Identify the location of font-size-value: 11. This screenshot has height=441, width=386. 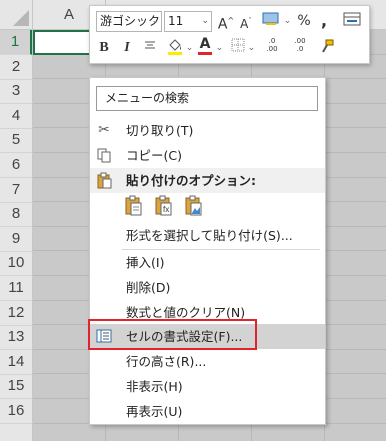
(176, 21).